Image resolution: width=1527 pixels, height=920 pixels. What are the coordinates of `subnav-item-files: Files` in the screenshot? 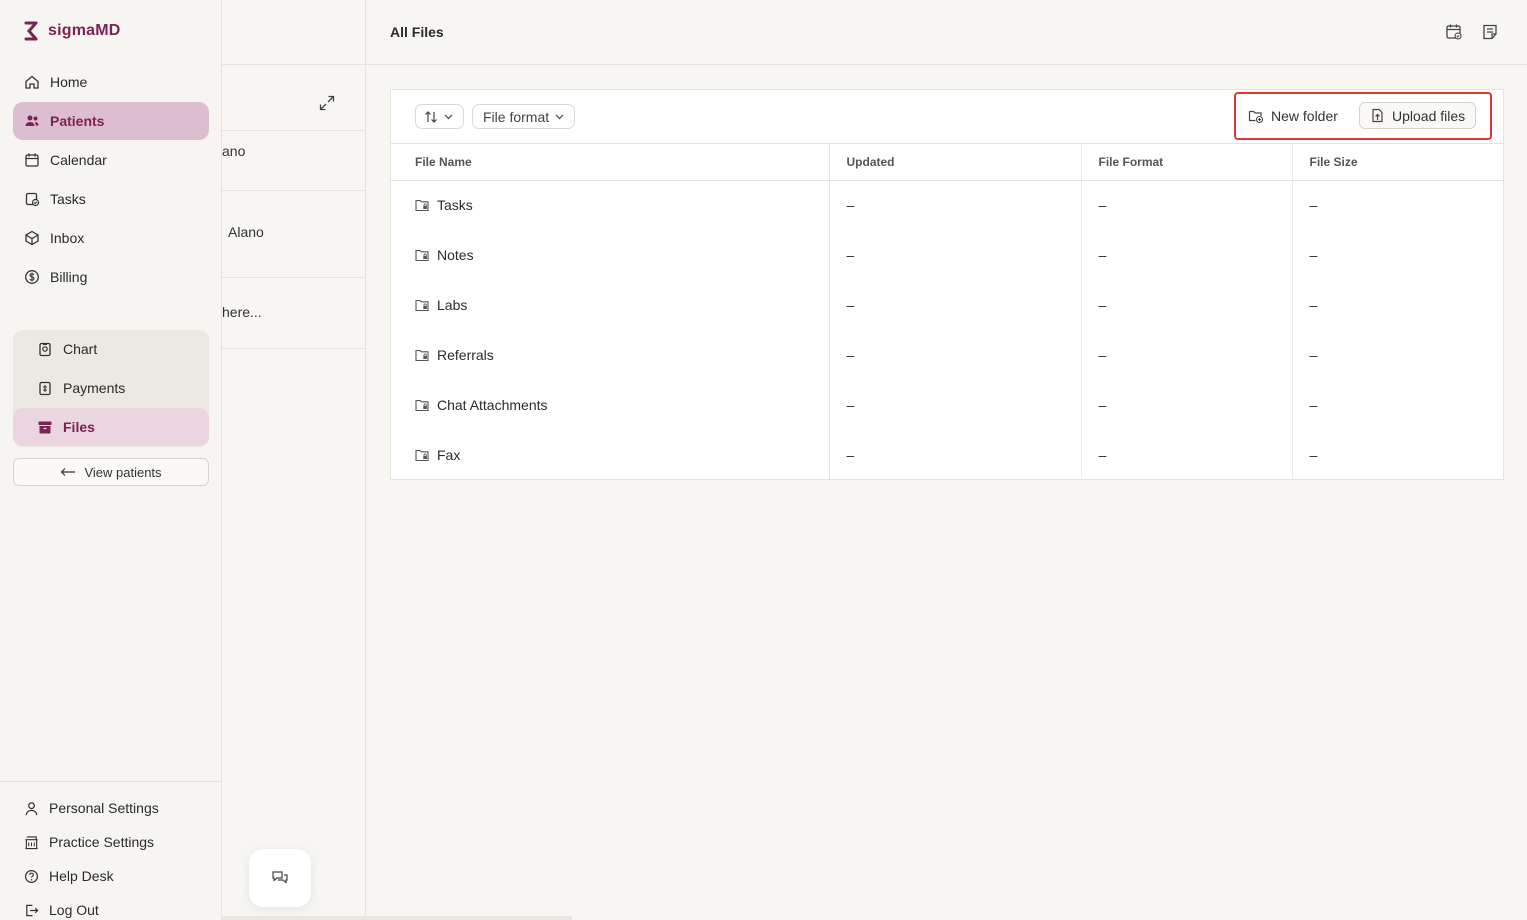 It's located at (111, 427).